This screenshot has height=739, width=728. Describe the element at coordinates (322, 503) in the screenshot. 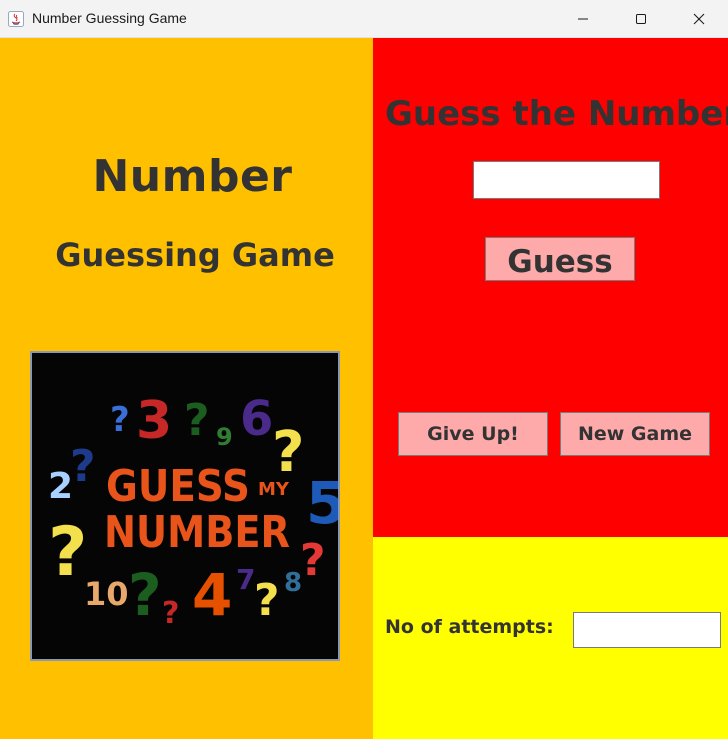

I see `logo-glyph: 5` at that location.